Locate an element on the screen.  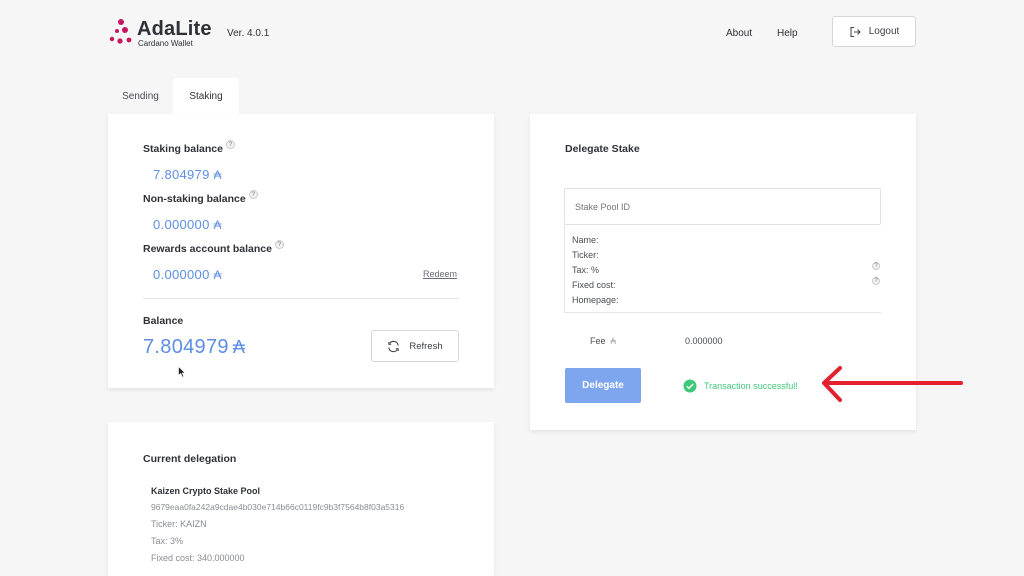
logout-icon is located at coordinates (855, 31).